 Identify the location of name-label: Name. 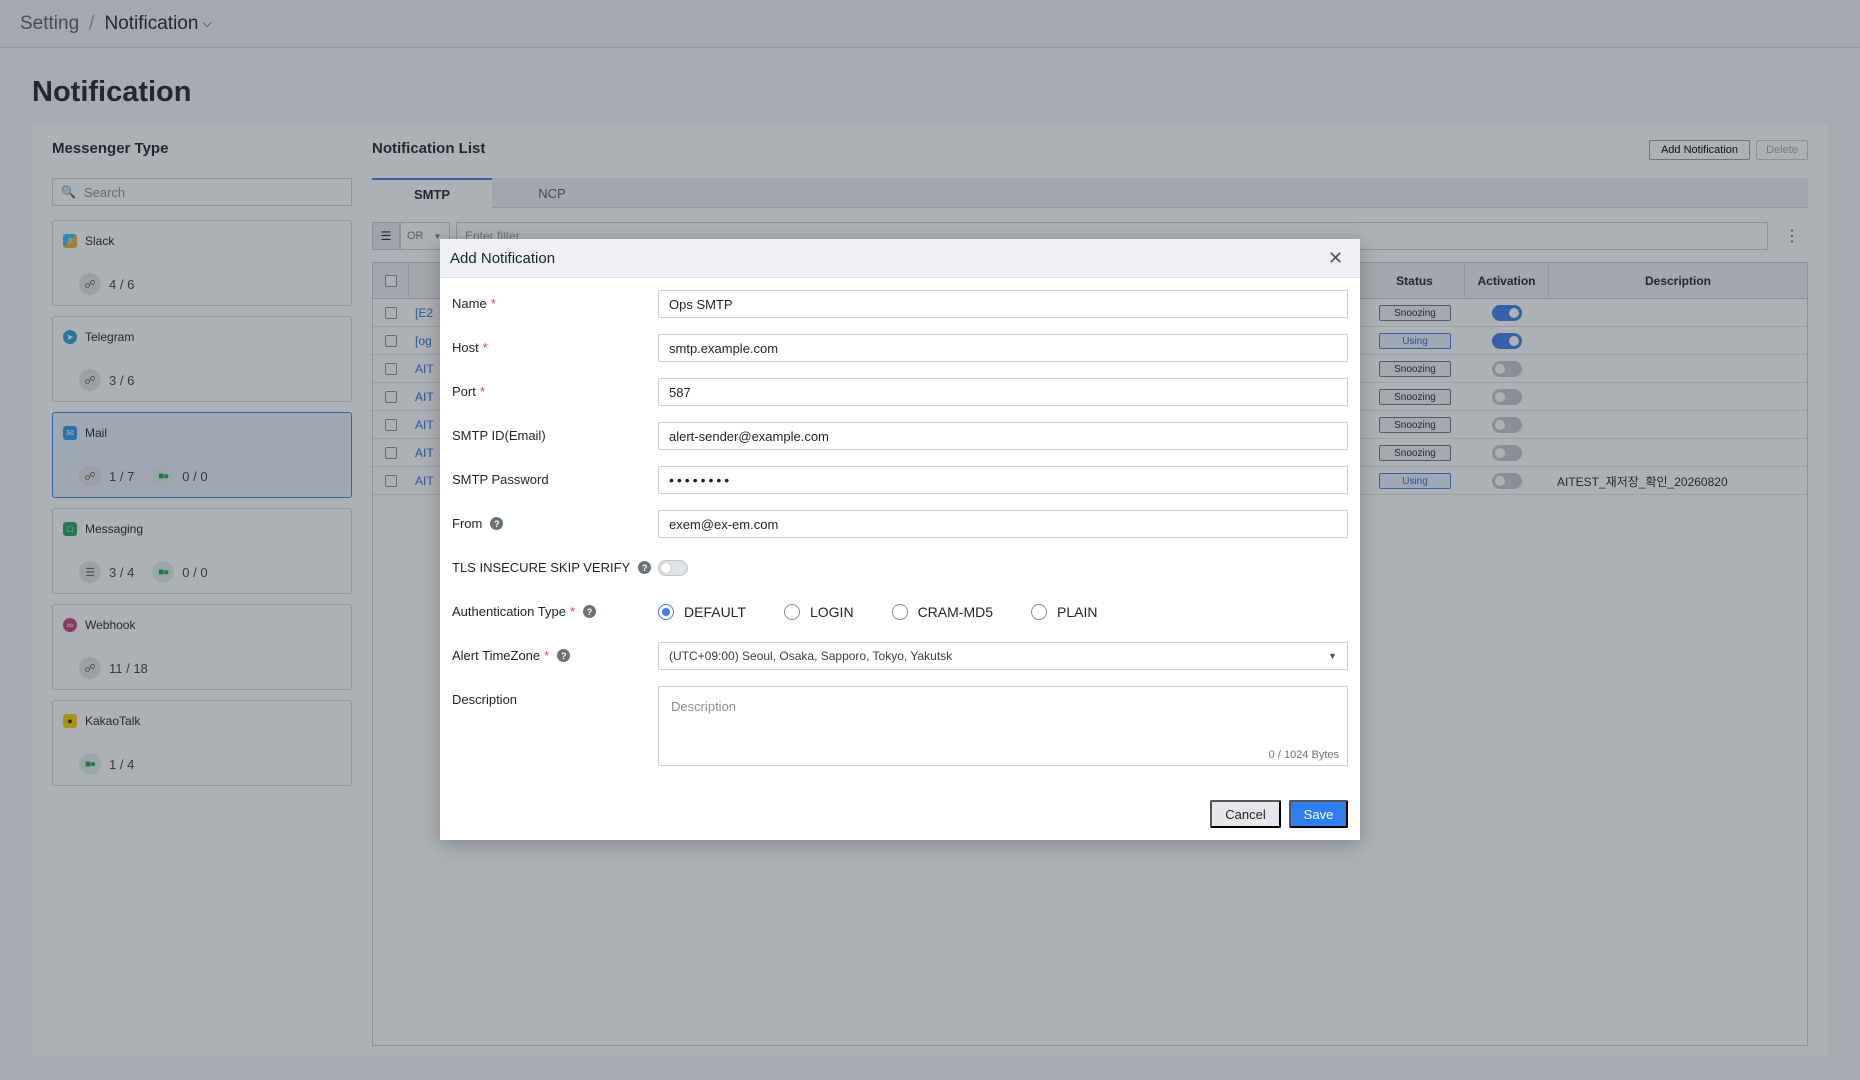
(469, 303).